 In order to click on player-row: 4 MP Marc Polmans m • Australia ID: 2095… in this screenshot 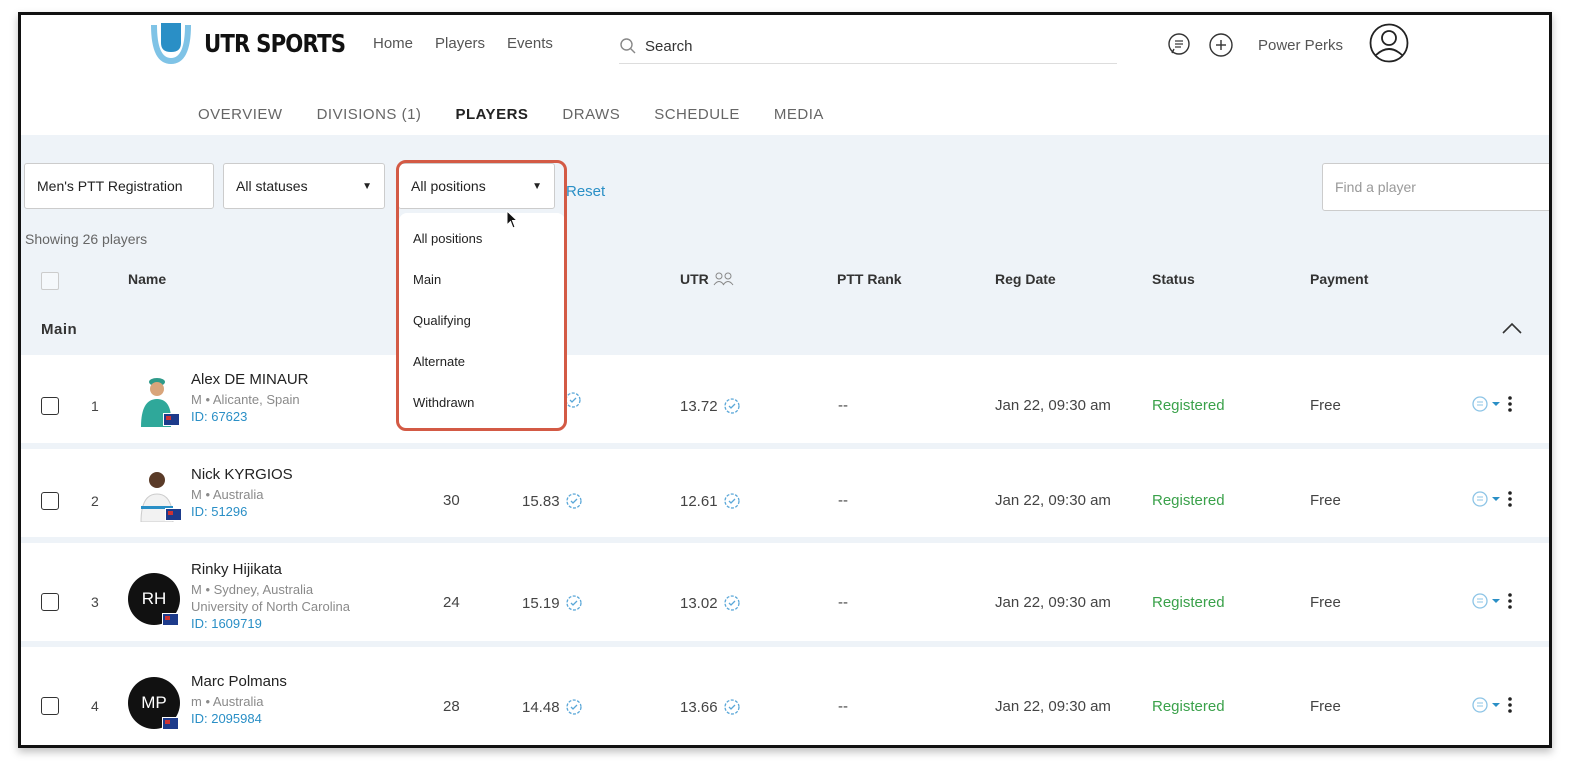, I will do `click(785, 693)`.